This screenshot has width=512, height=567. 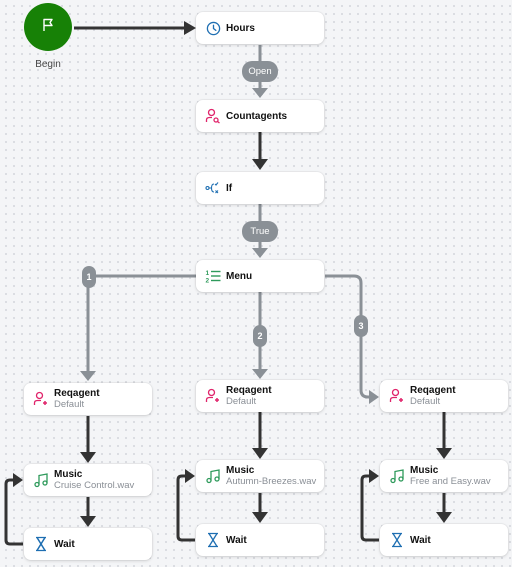 I want to click on node-if: If, so click(x=260, y=188).